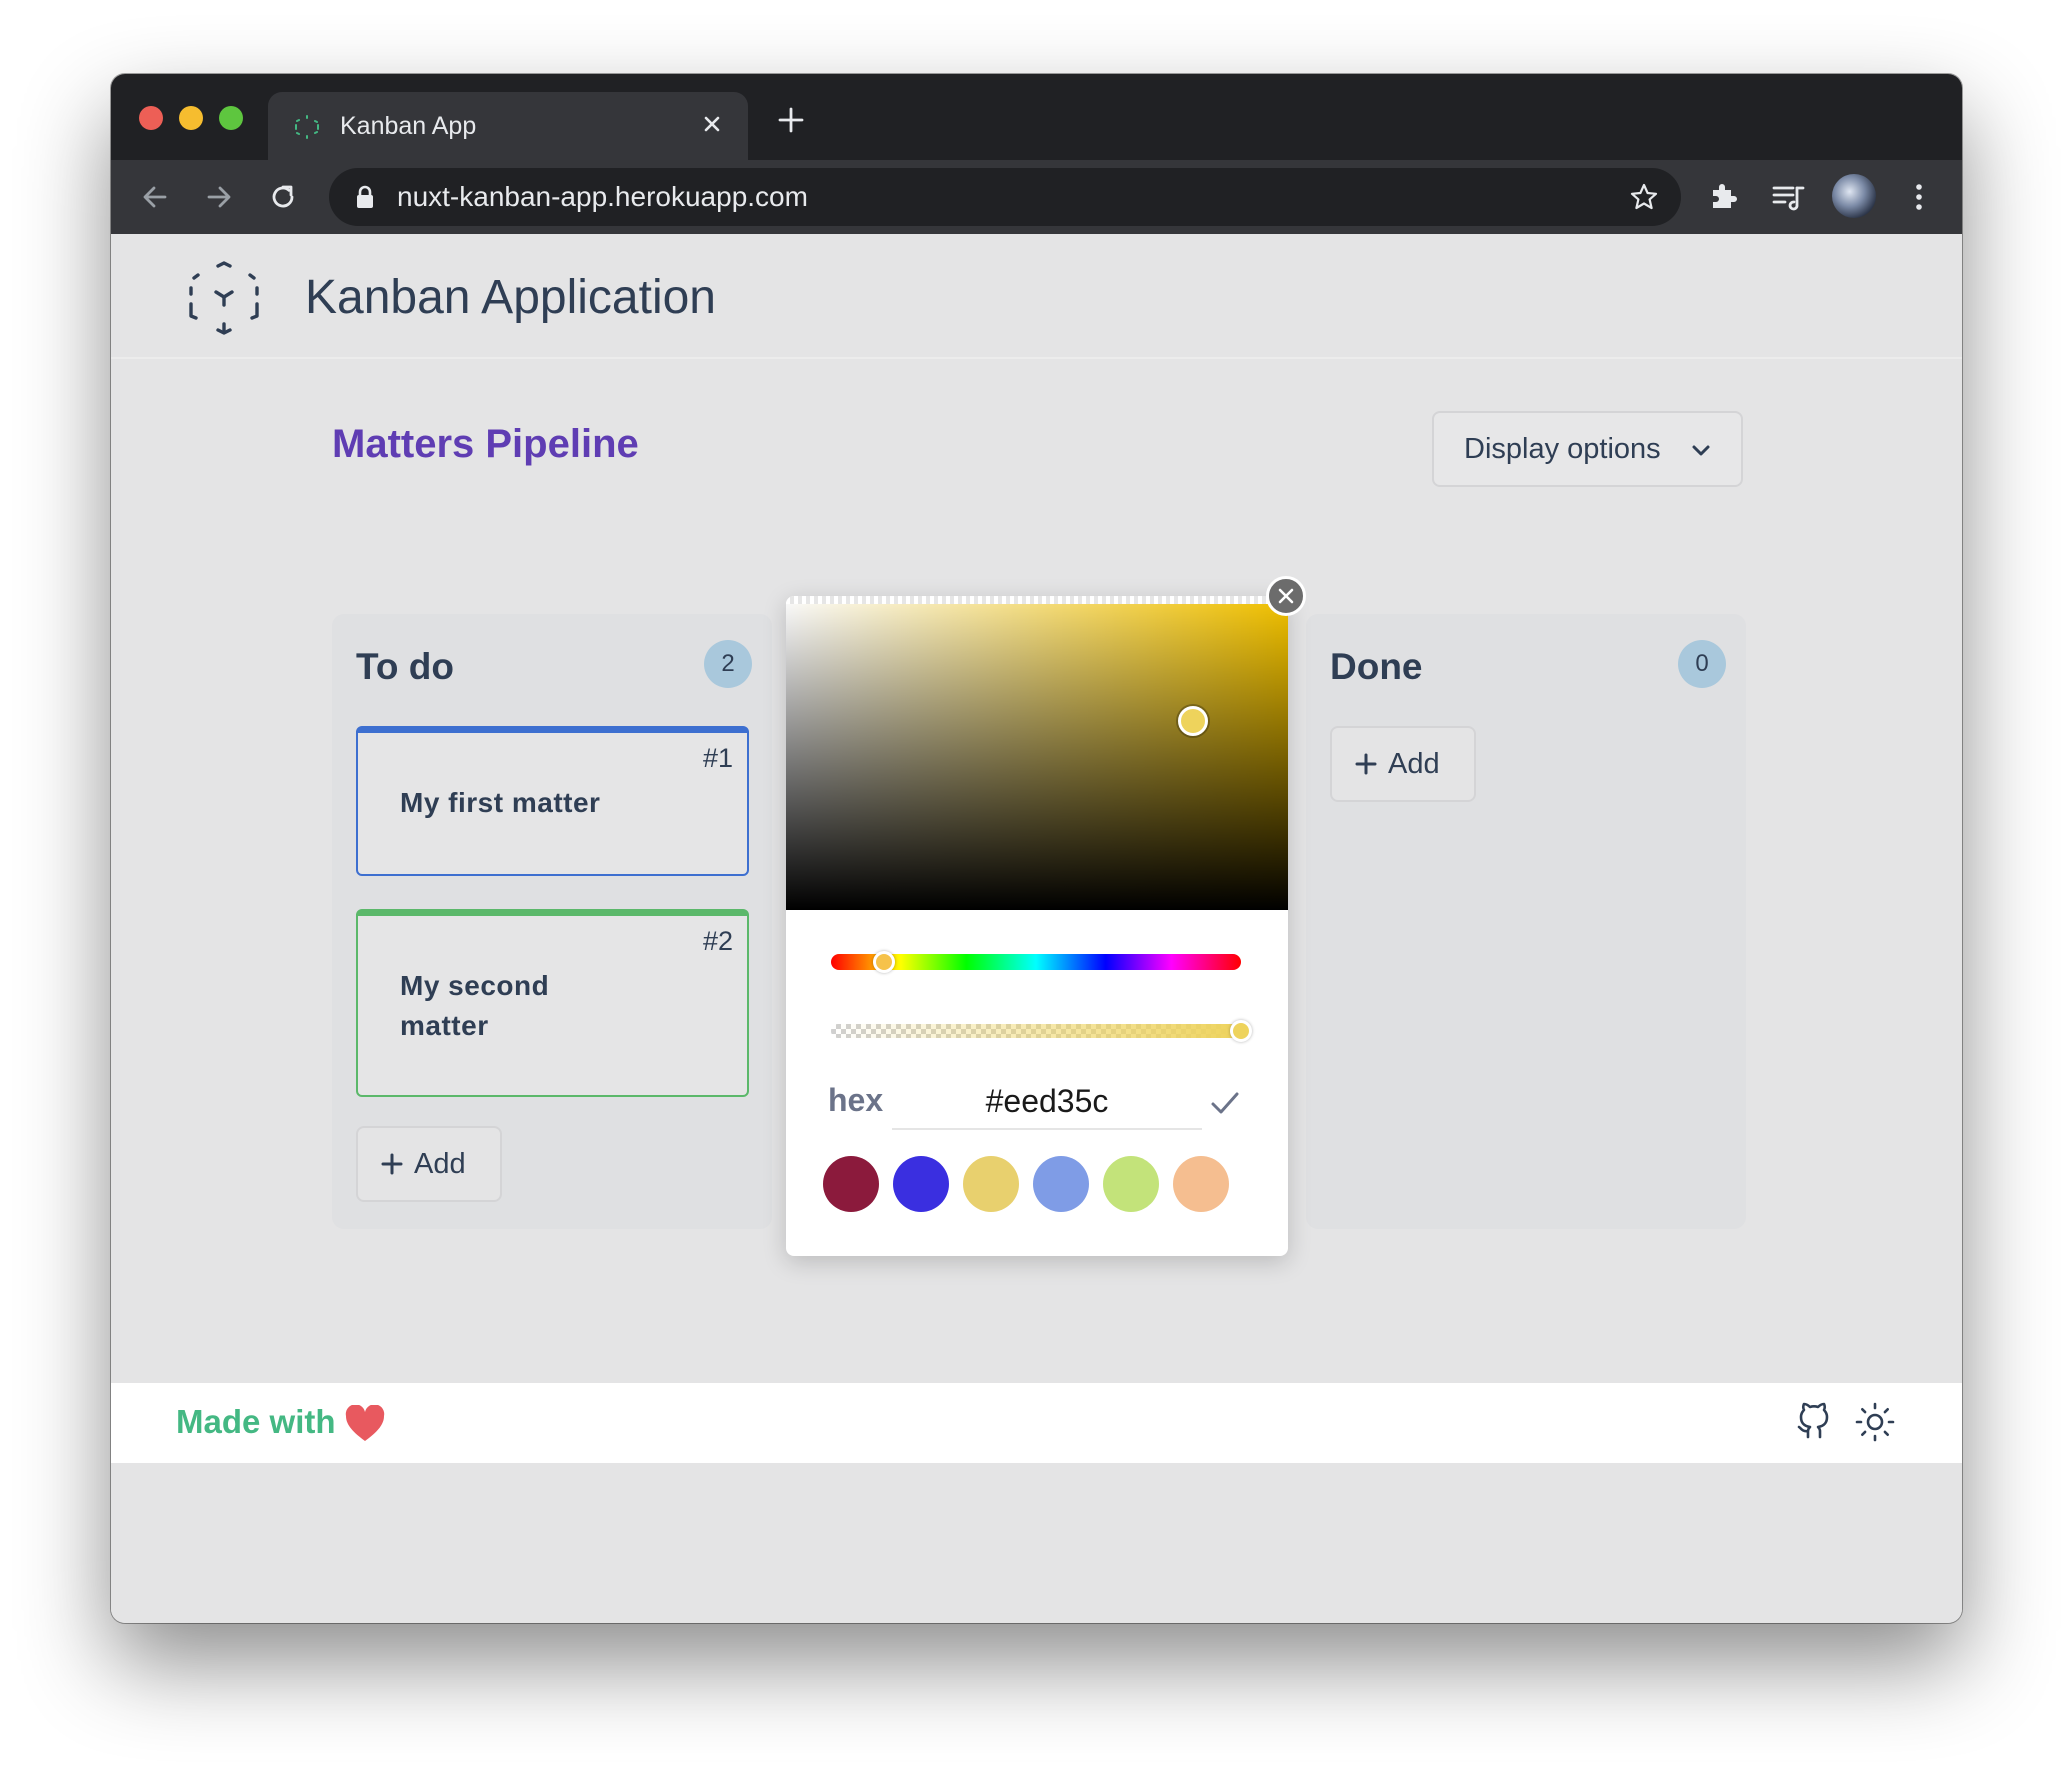  Describe the element at coordinates (602, 196) in the screenshot. I see `url-text: nuxt-kanban-app.herokuapp.com` at that location.